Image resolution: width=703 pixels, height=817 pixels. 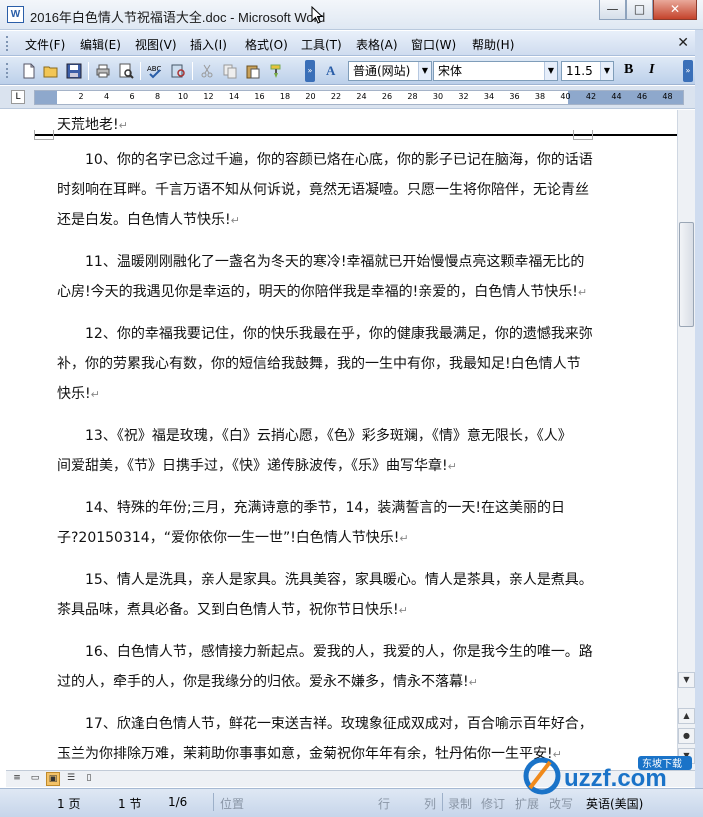 What do you see at coordinates (540, 96) in the screenshot?
I see `ruler-tick-label: 38` at bounding box center [540, 96].